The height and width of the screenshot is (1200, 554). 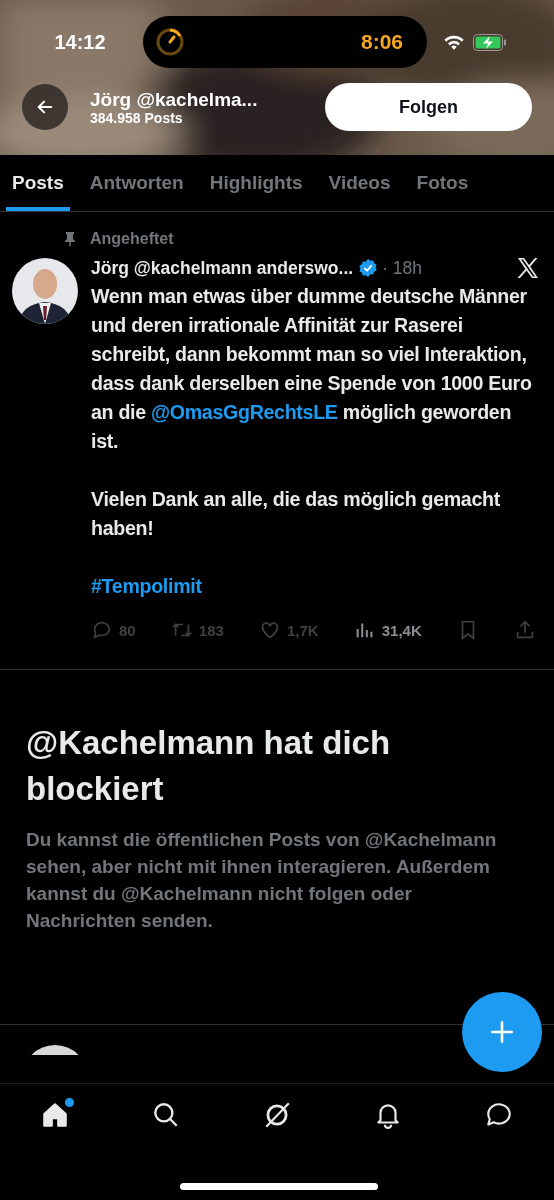 What do you see at coordinates (209, 766) in the screenshot?
I see `blocked-title: @Kachelmann hat dich blockiert` at bounding box center [209, 766].